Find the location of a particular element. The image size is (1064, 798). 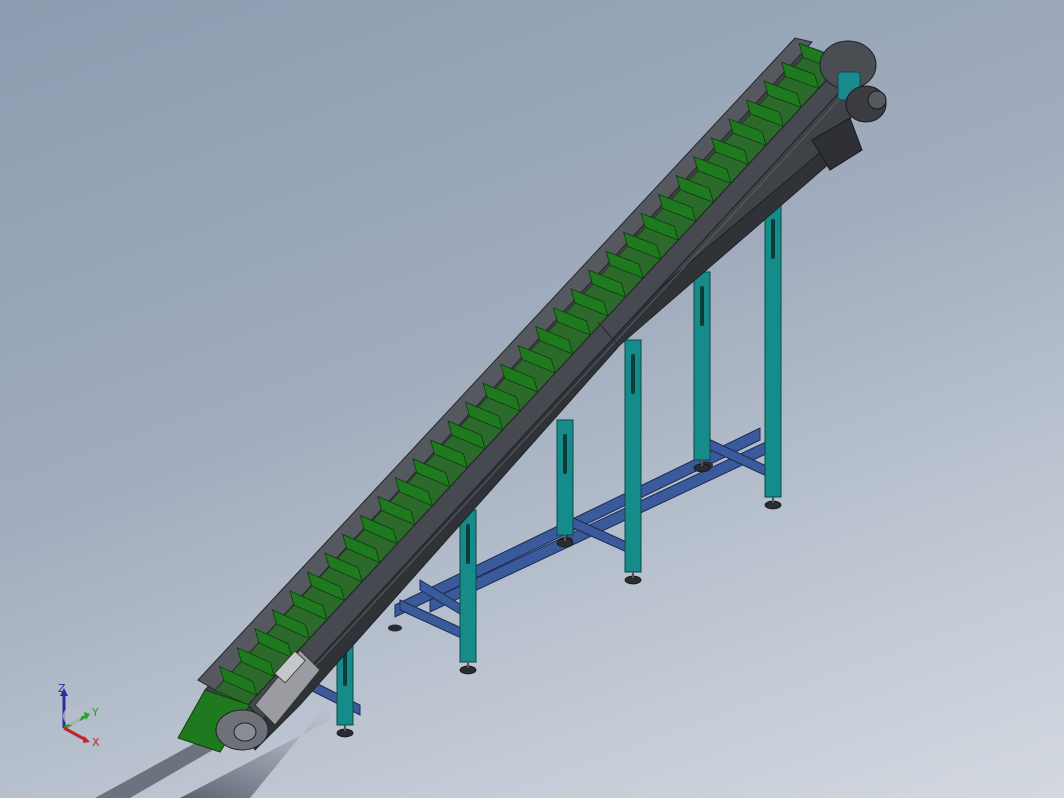

y-label: Y is located at coordinates (95, 712).